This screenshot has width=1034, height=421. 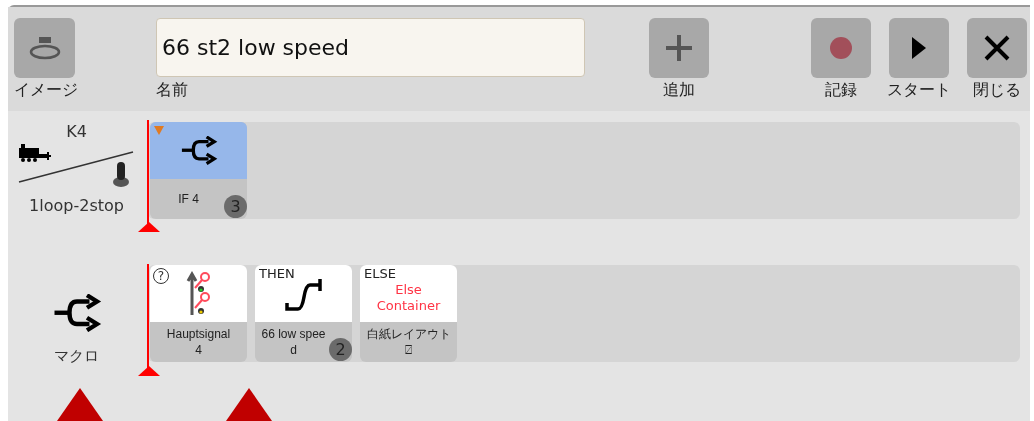 I want to click on record-icon, so click(x=841, y=48).